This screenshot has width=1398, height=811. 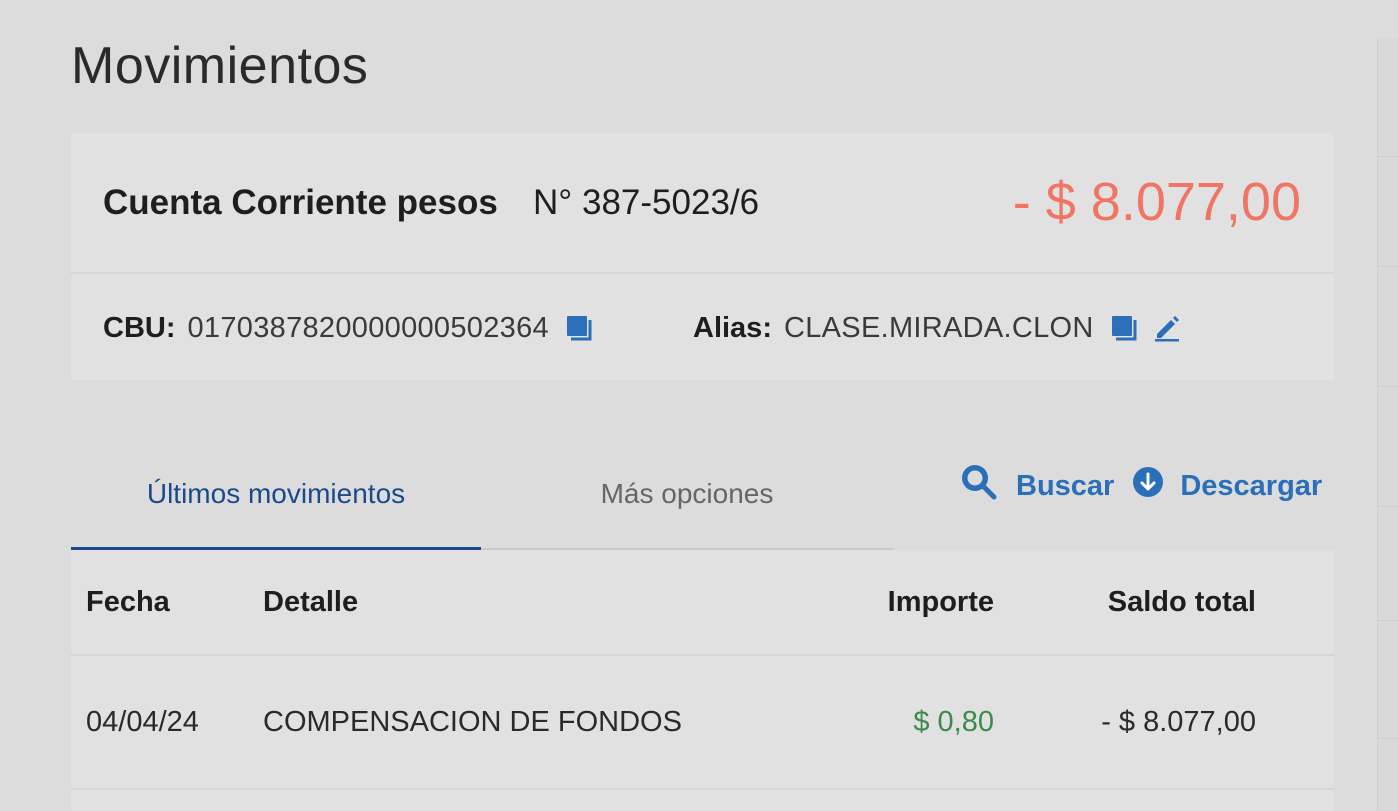 I want to click on right-scroll-rail, so click(x=1387, y=424).